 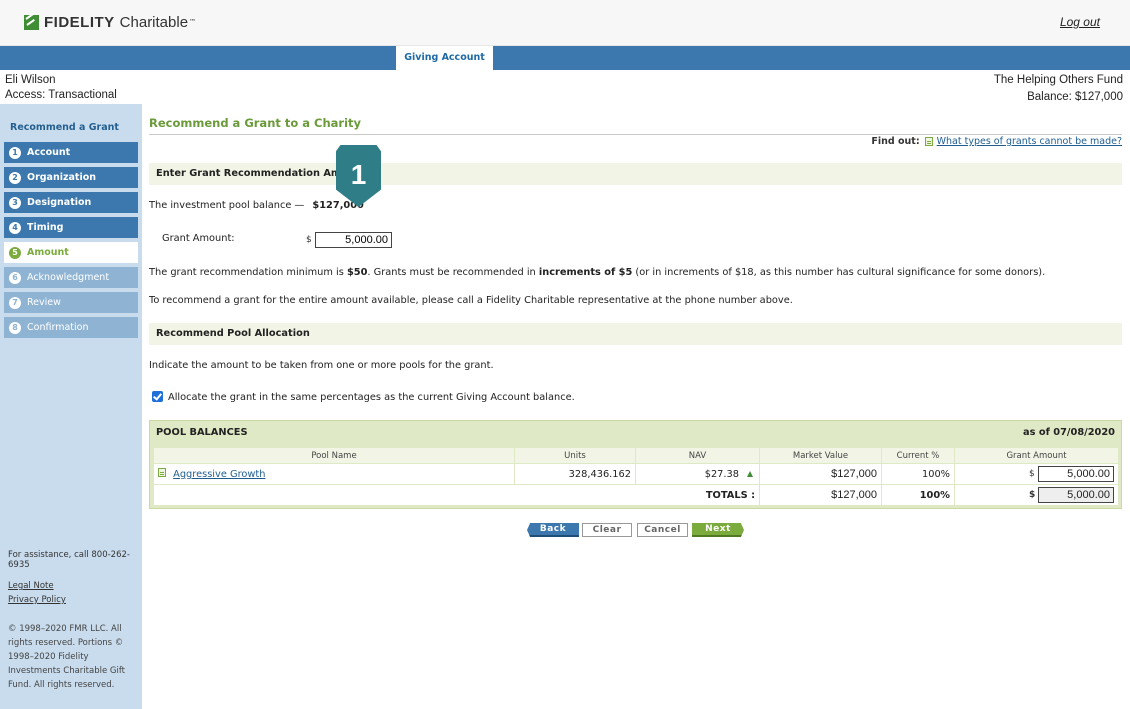 What do you see at coordinates (248, 272) in the screenshot?
I see `minimum-text-part: The grant recommendation minimum is` at bounding box center [248, 272].